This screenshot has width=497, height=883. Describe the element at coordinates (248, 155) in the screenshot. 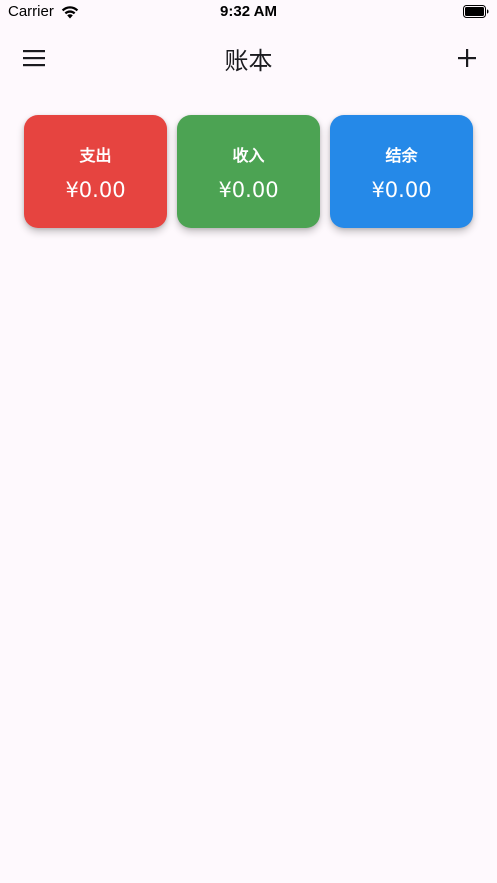

I see `income-label: 收入` at that location.